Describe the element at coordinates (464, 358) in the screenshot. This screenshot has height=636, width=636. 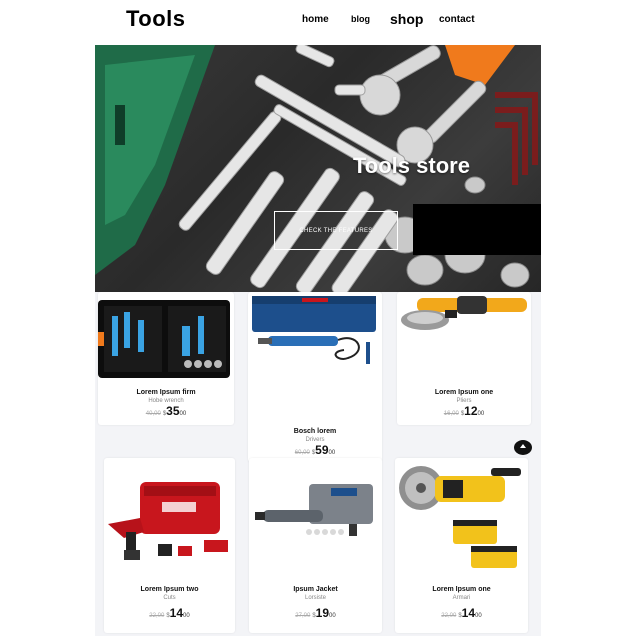
I see `product-card: Lorem Ipsum one Pliers 16,00 $1200` at that location.